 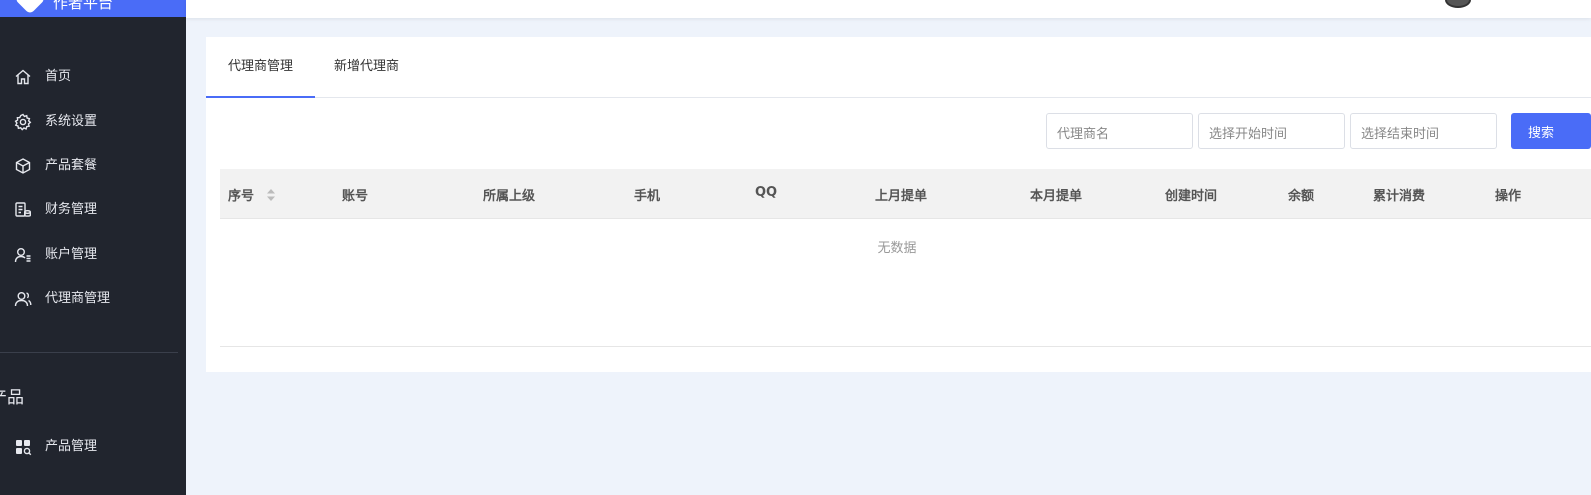 What do you see at coordinates (647, 196) in the screenshot?
I see `column-header-phone: 手机` at bounding box center [647, 196].